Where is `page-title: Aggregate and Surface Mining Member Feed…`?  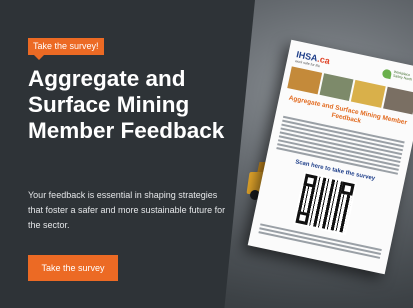
page-title: Aggregate and Surface Mining Member Feed… is located at coordinates (126, 104).